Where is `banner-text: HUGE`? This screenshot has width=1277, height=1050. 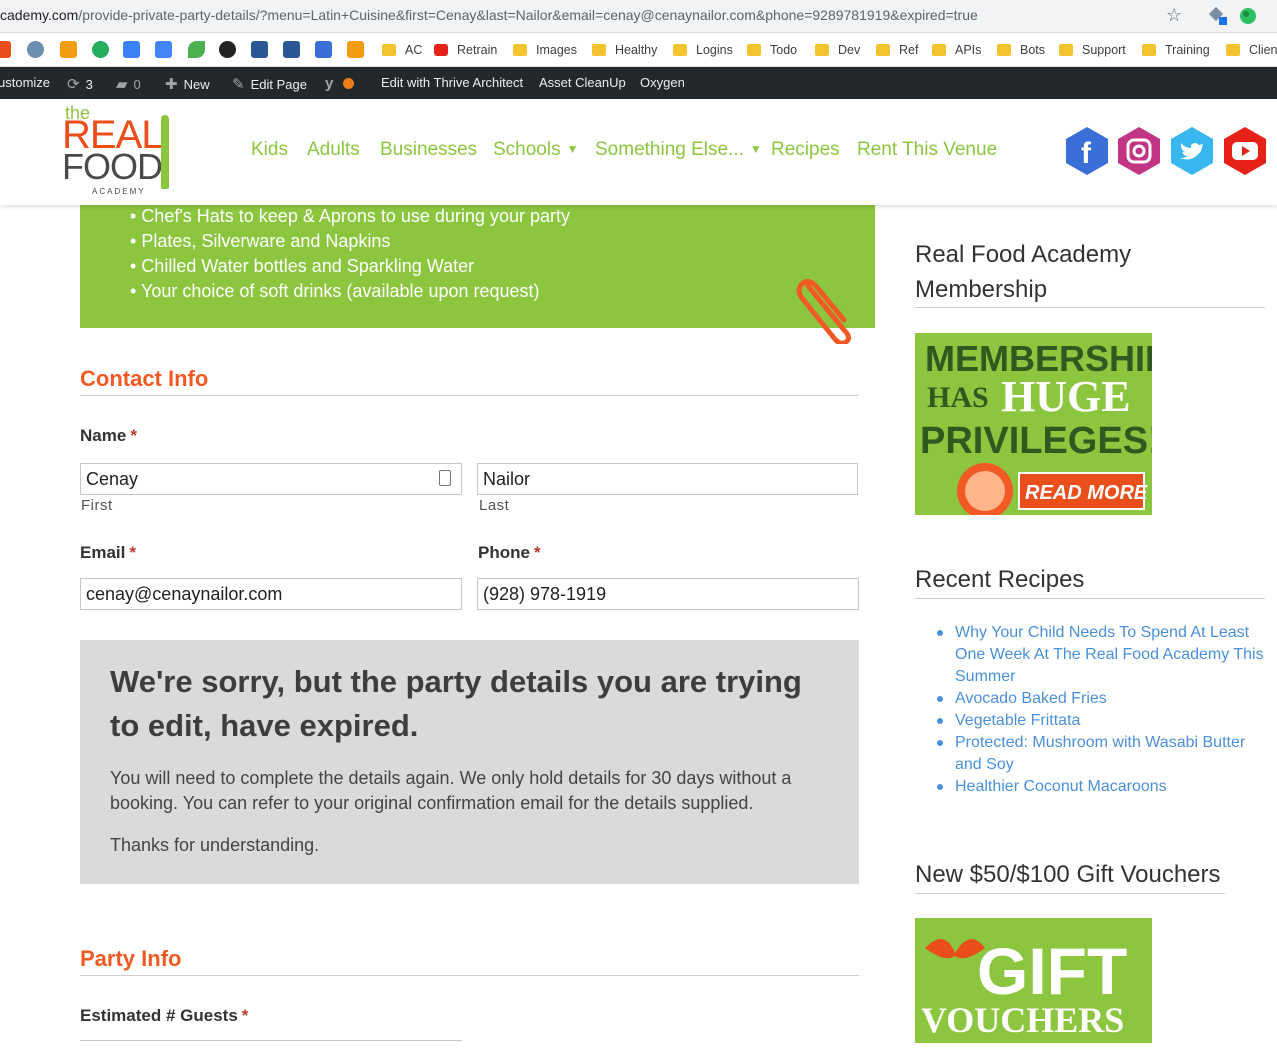 banner-text: HUGE is located at coordinates (1066, 396).